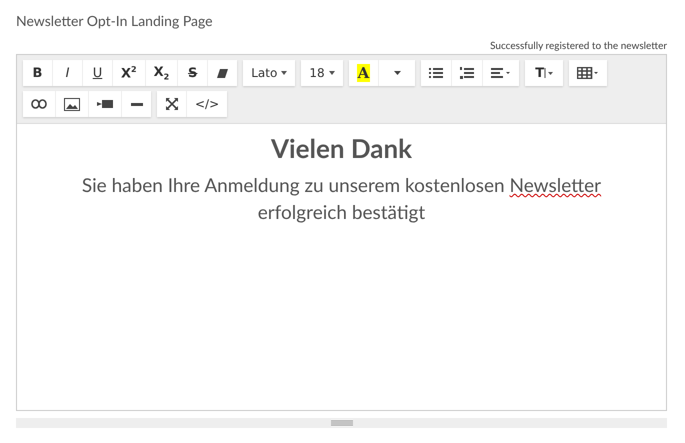 The width and height of the screenshot is (685, 443). I want to click on rule-button, so click(136, 104).